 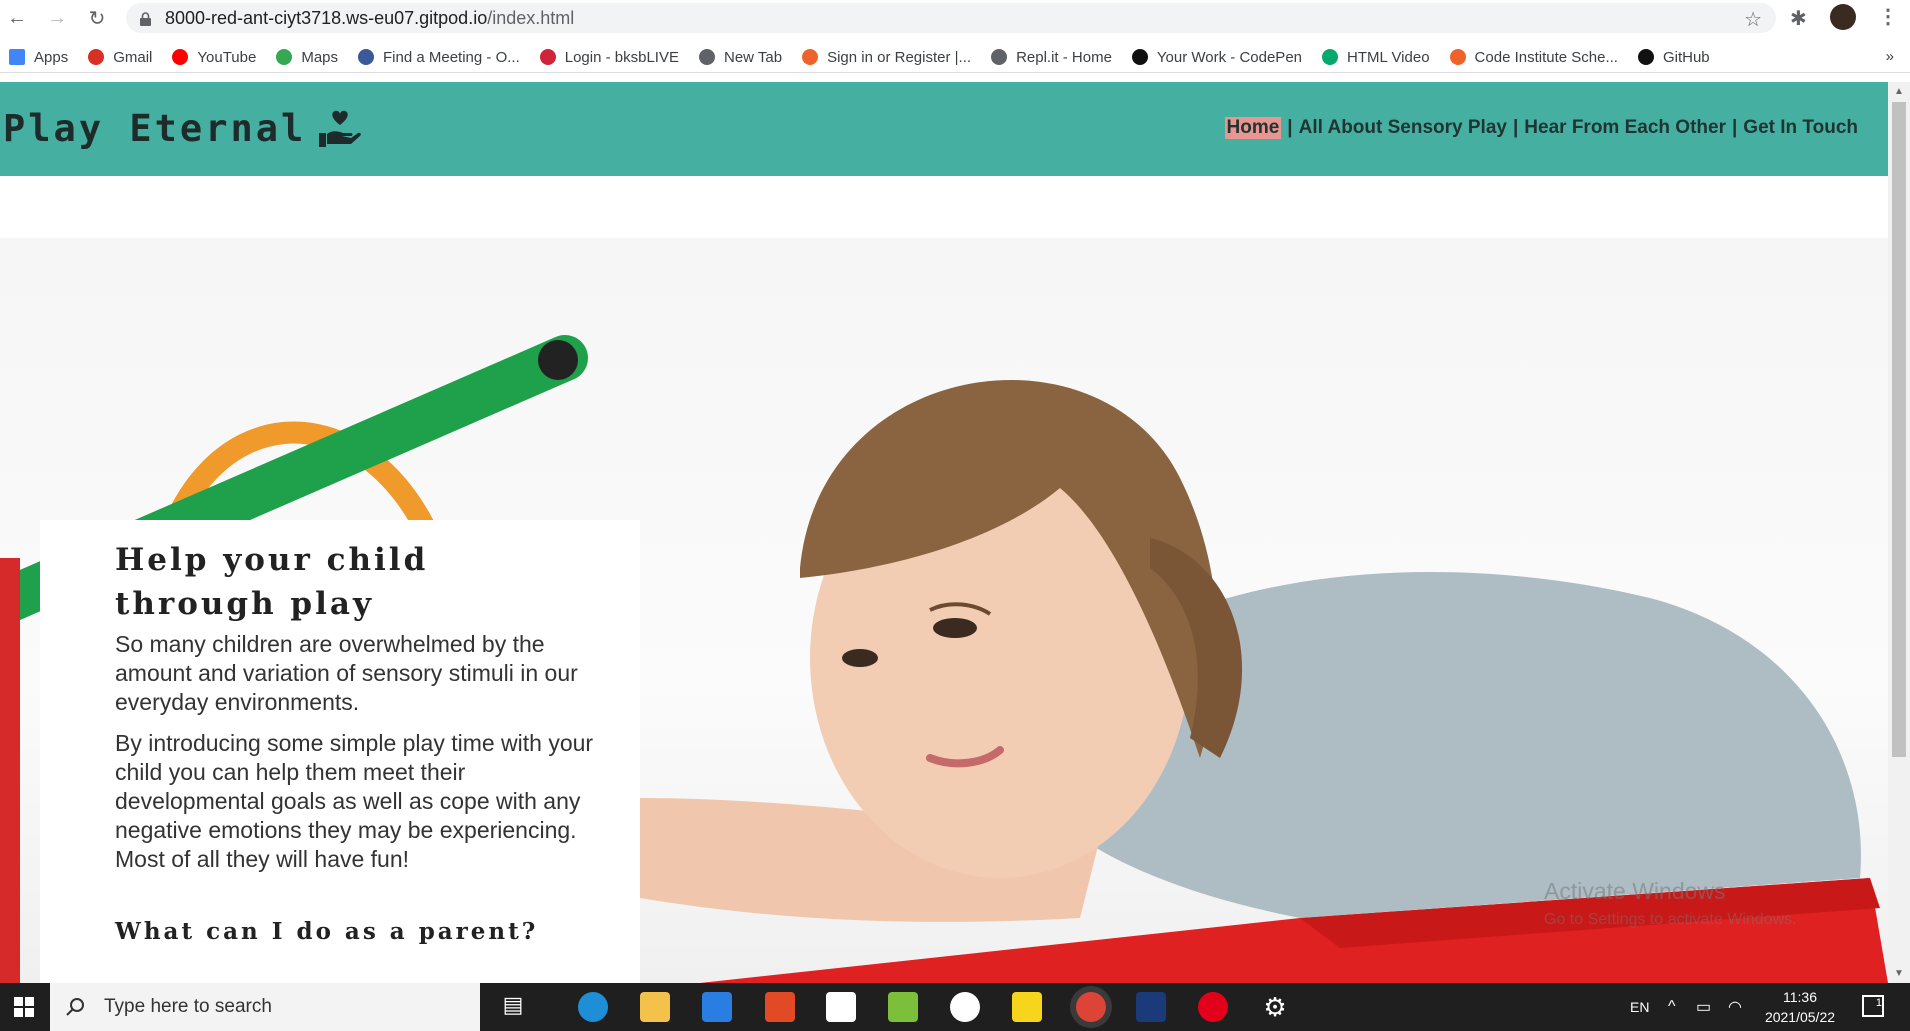 I want to click on page-scrollbar: ▲ ▼, so click(x=1899, y=532).